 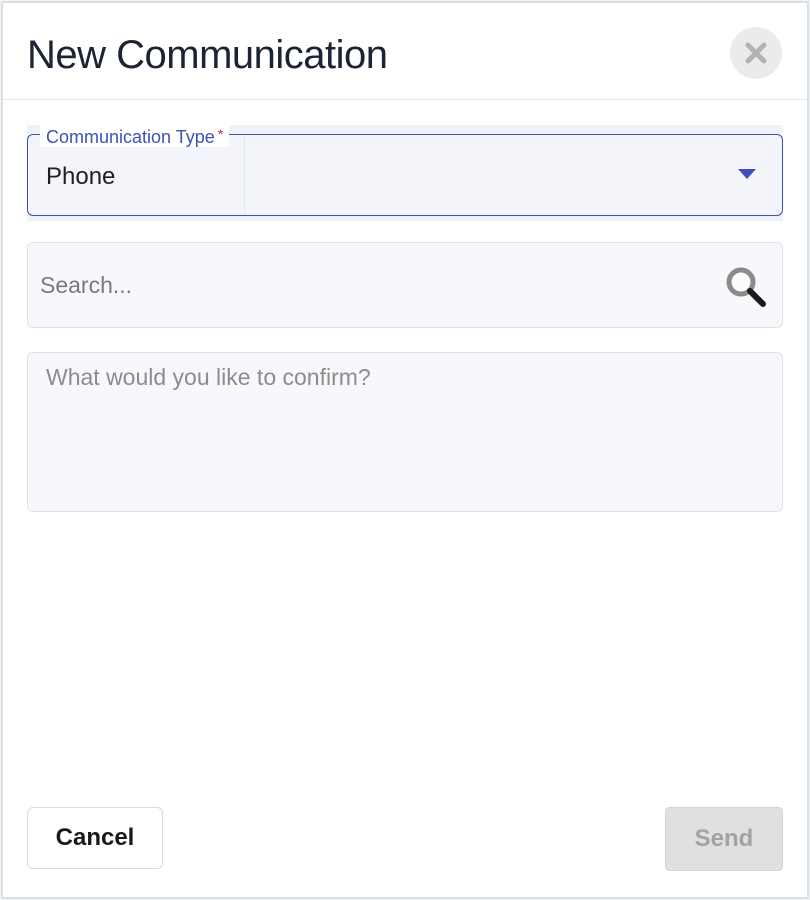 What do you see at coordinates (220, 134) in the screenshot?
I see `required-marker: *` at bounding box center [220, 134].